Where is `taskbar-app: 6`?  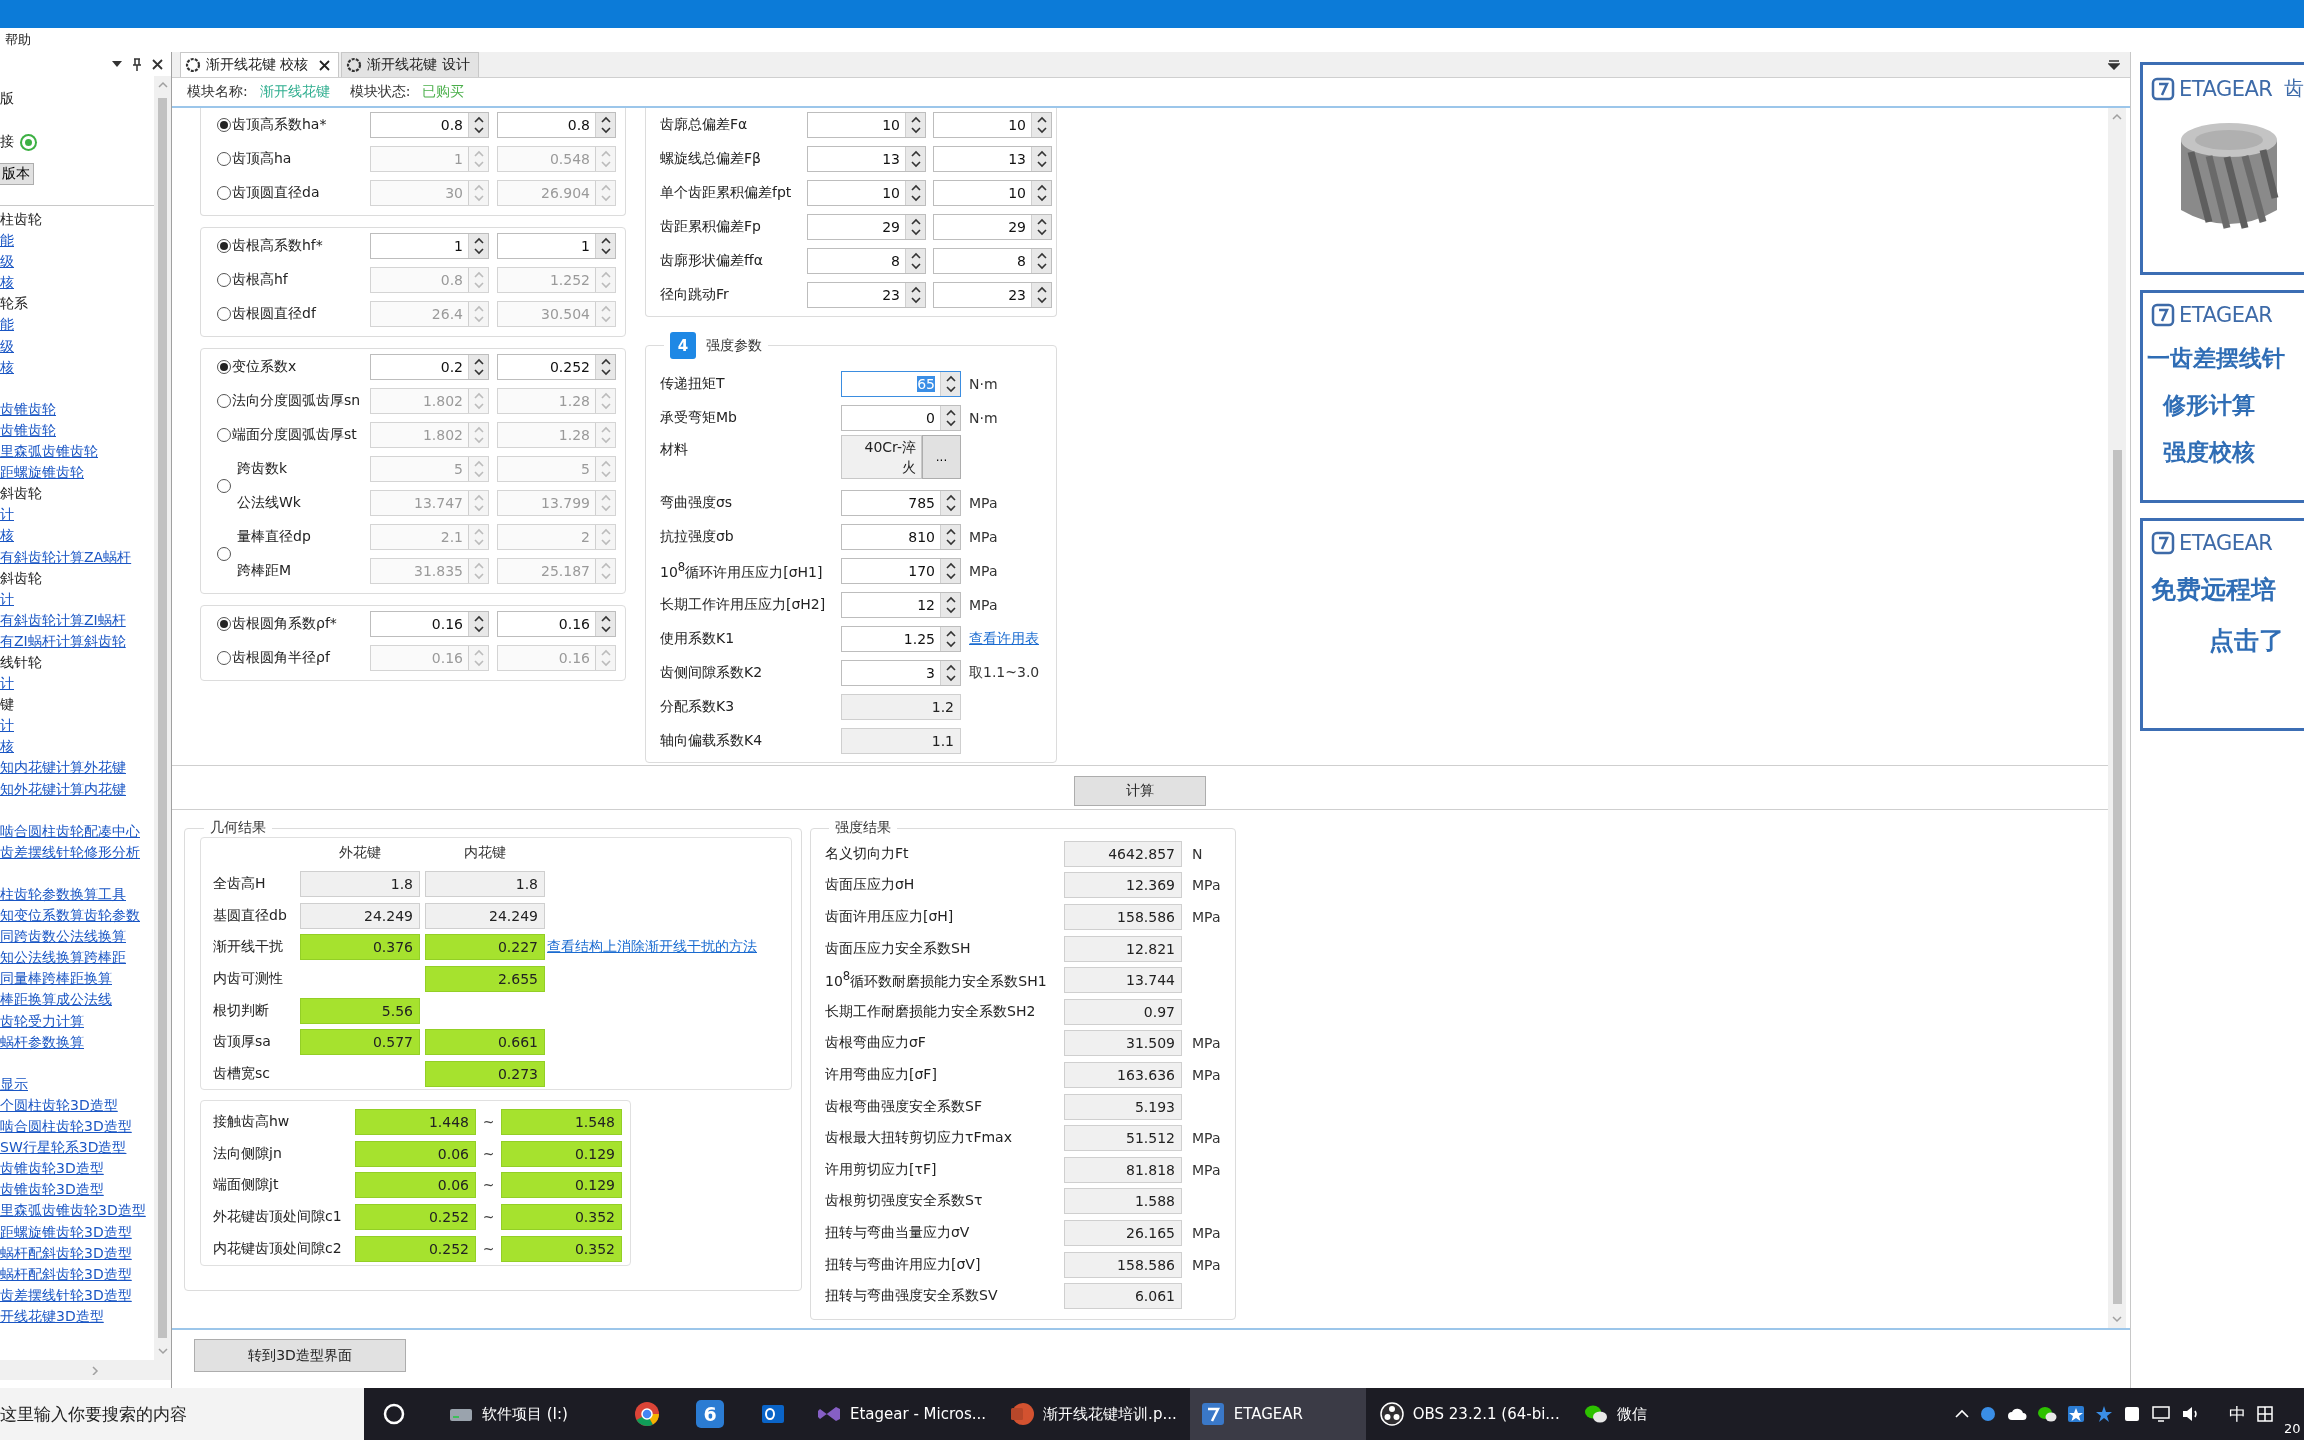
taskbar-app: 6 is located at coordinates (710, 1414).